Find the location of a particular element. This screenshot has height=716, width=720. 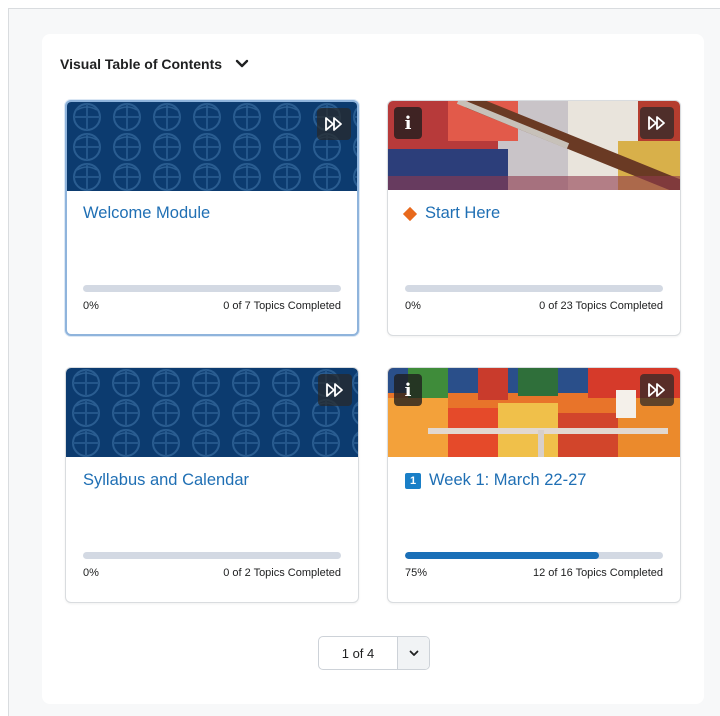

topics-completed: 0 of 7 Topics Completed is located at coordinates (282, 306).